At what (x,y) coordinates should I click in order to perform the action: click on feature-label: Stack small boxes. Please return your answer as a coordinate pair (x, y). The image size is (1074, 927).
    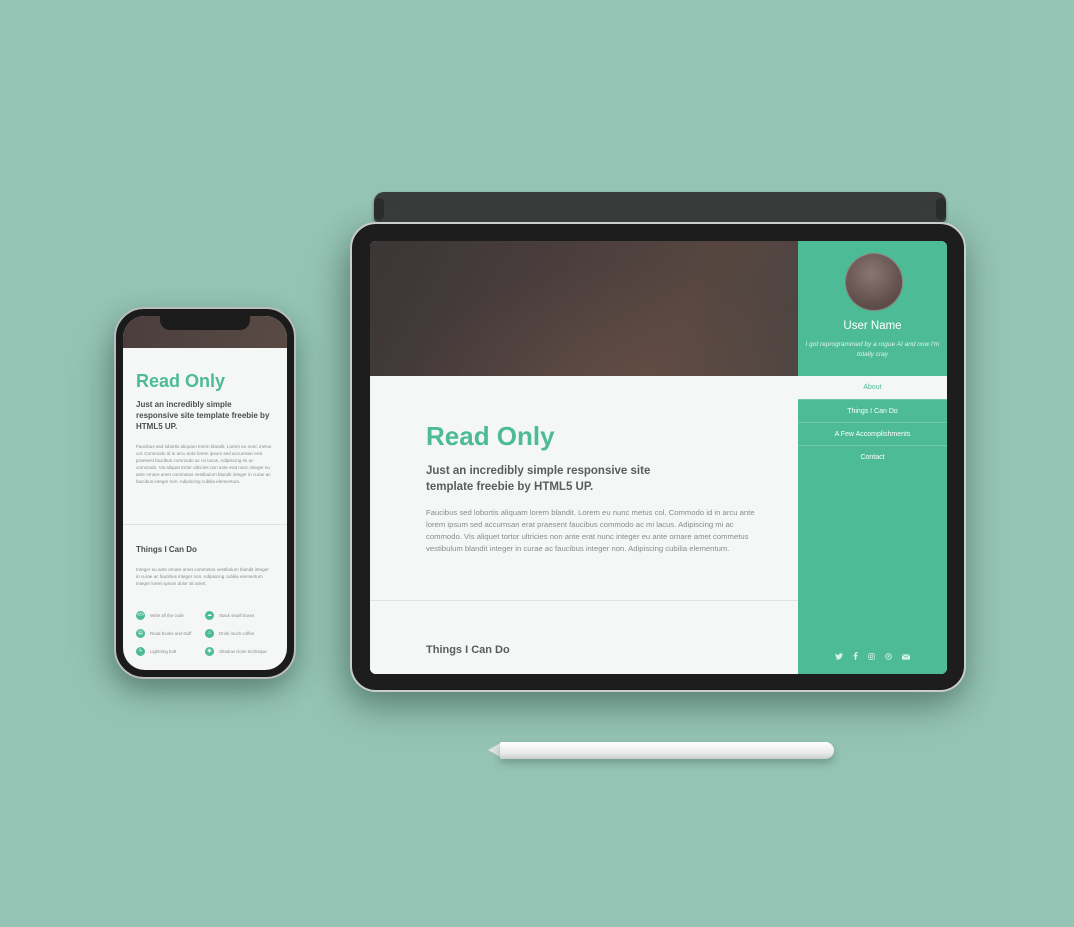
    Looking at the image, I should click on (237, 615).